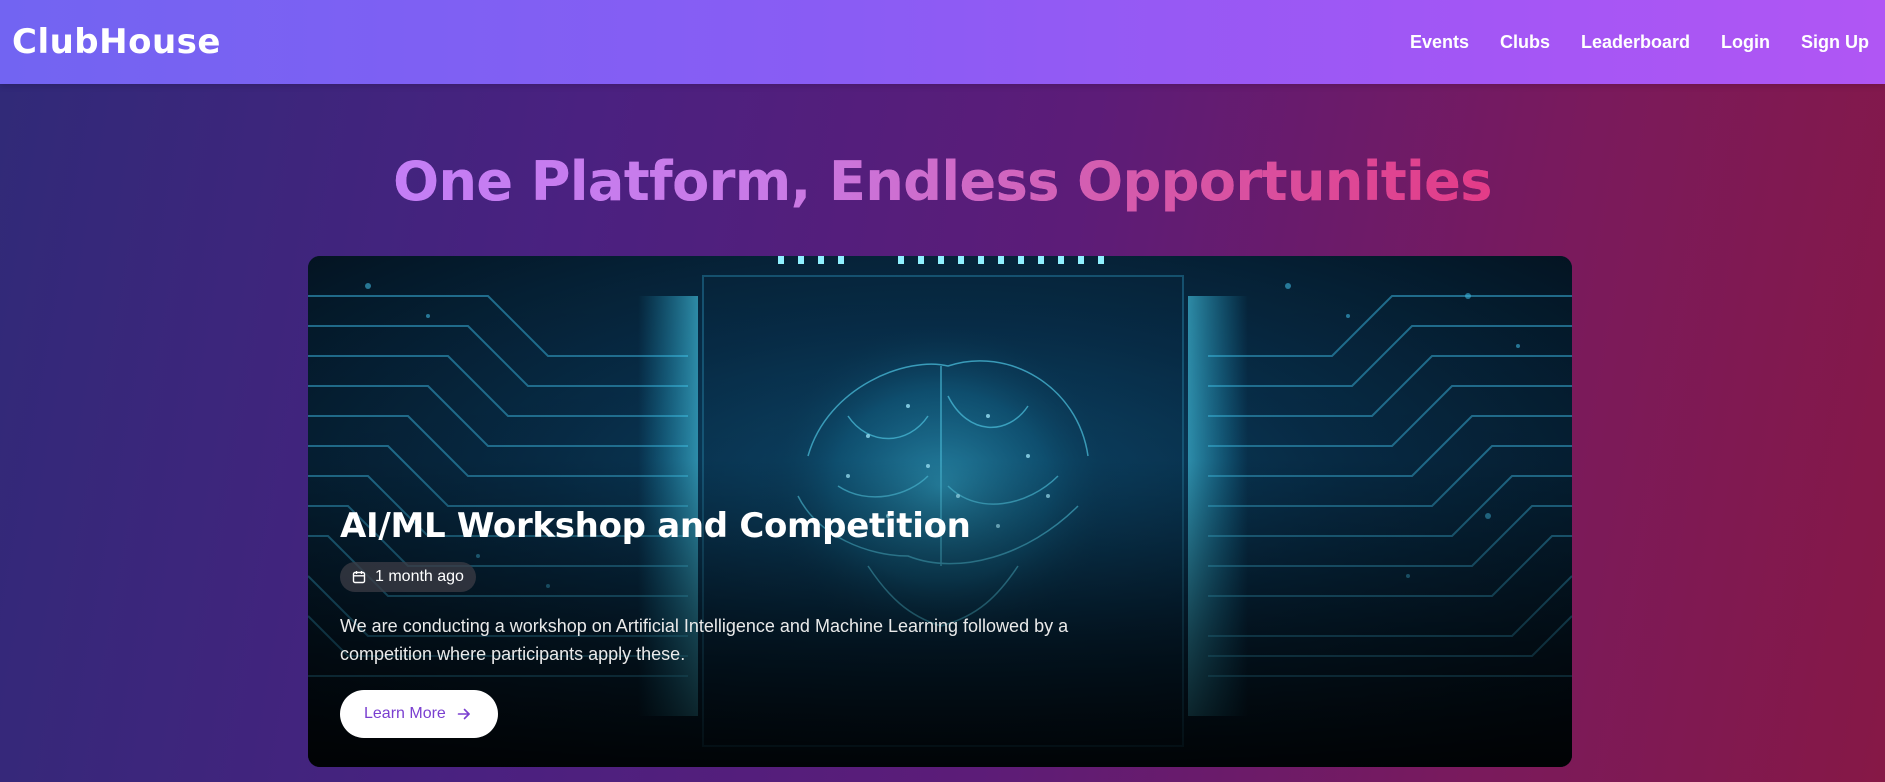  Describe the element at coordinates (1525, 42) in the screenshot. I see `nav-link-clubs: Clubs` at that location.